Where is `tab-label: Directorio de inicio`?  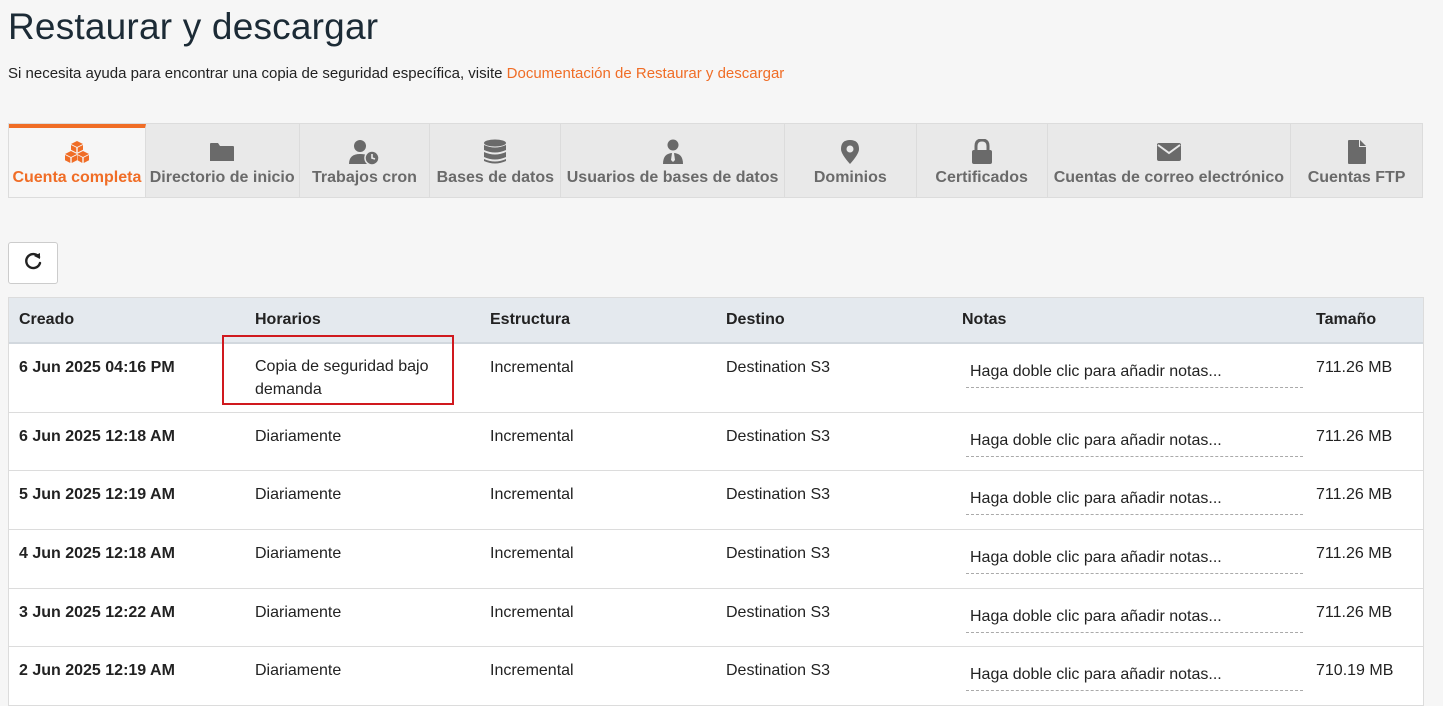
tab-label: Directorio de inicio is located at coordinates (222, 177).